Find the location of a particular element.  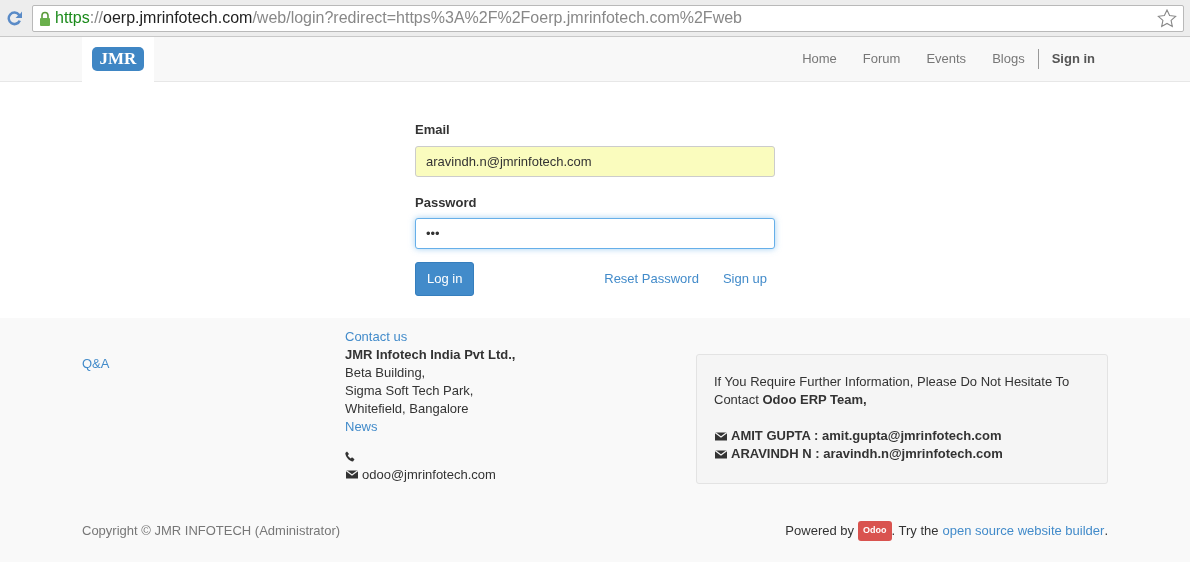

contact-line: ARAVINDH N : aravindh.n@jmrinfotech.com is located at coordinates (867, 454).